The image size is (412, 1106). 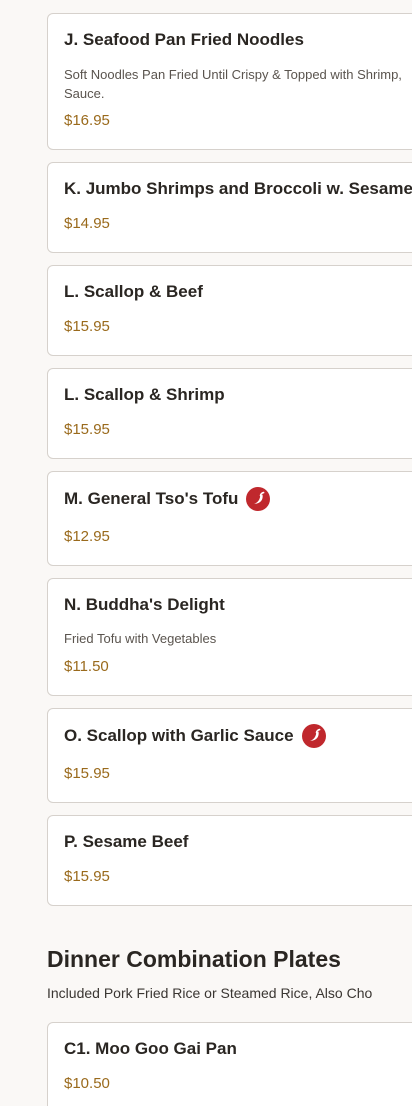 I want to click on menu-item-name: N. Buddha's Delight, so click(x=144, y=604).